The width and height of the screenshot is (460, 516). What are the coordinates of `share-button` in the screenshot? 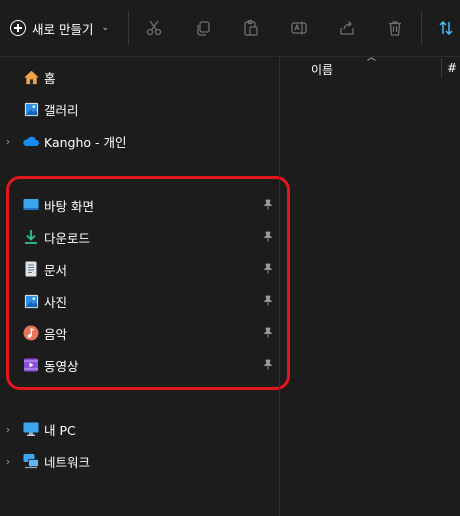 It's located at (347, 28).